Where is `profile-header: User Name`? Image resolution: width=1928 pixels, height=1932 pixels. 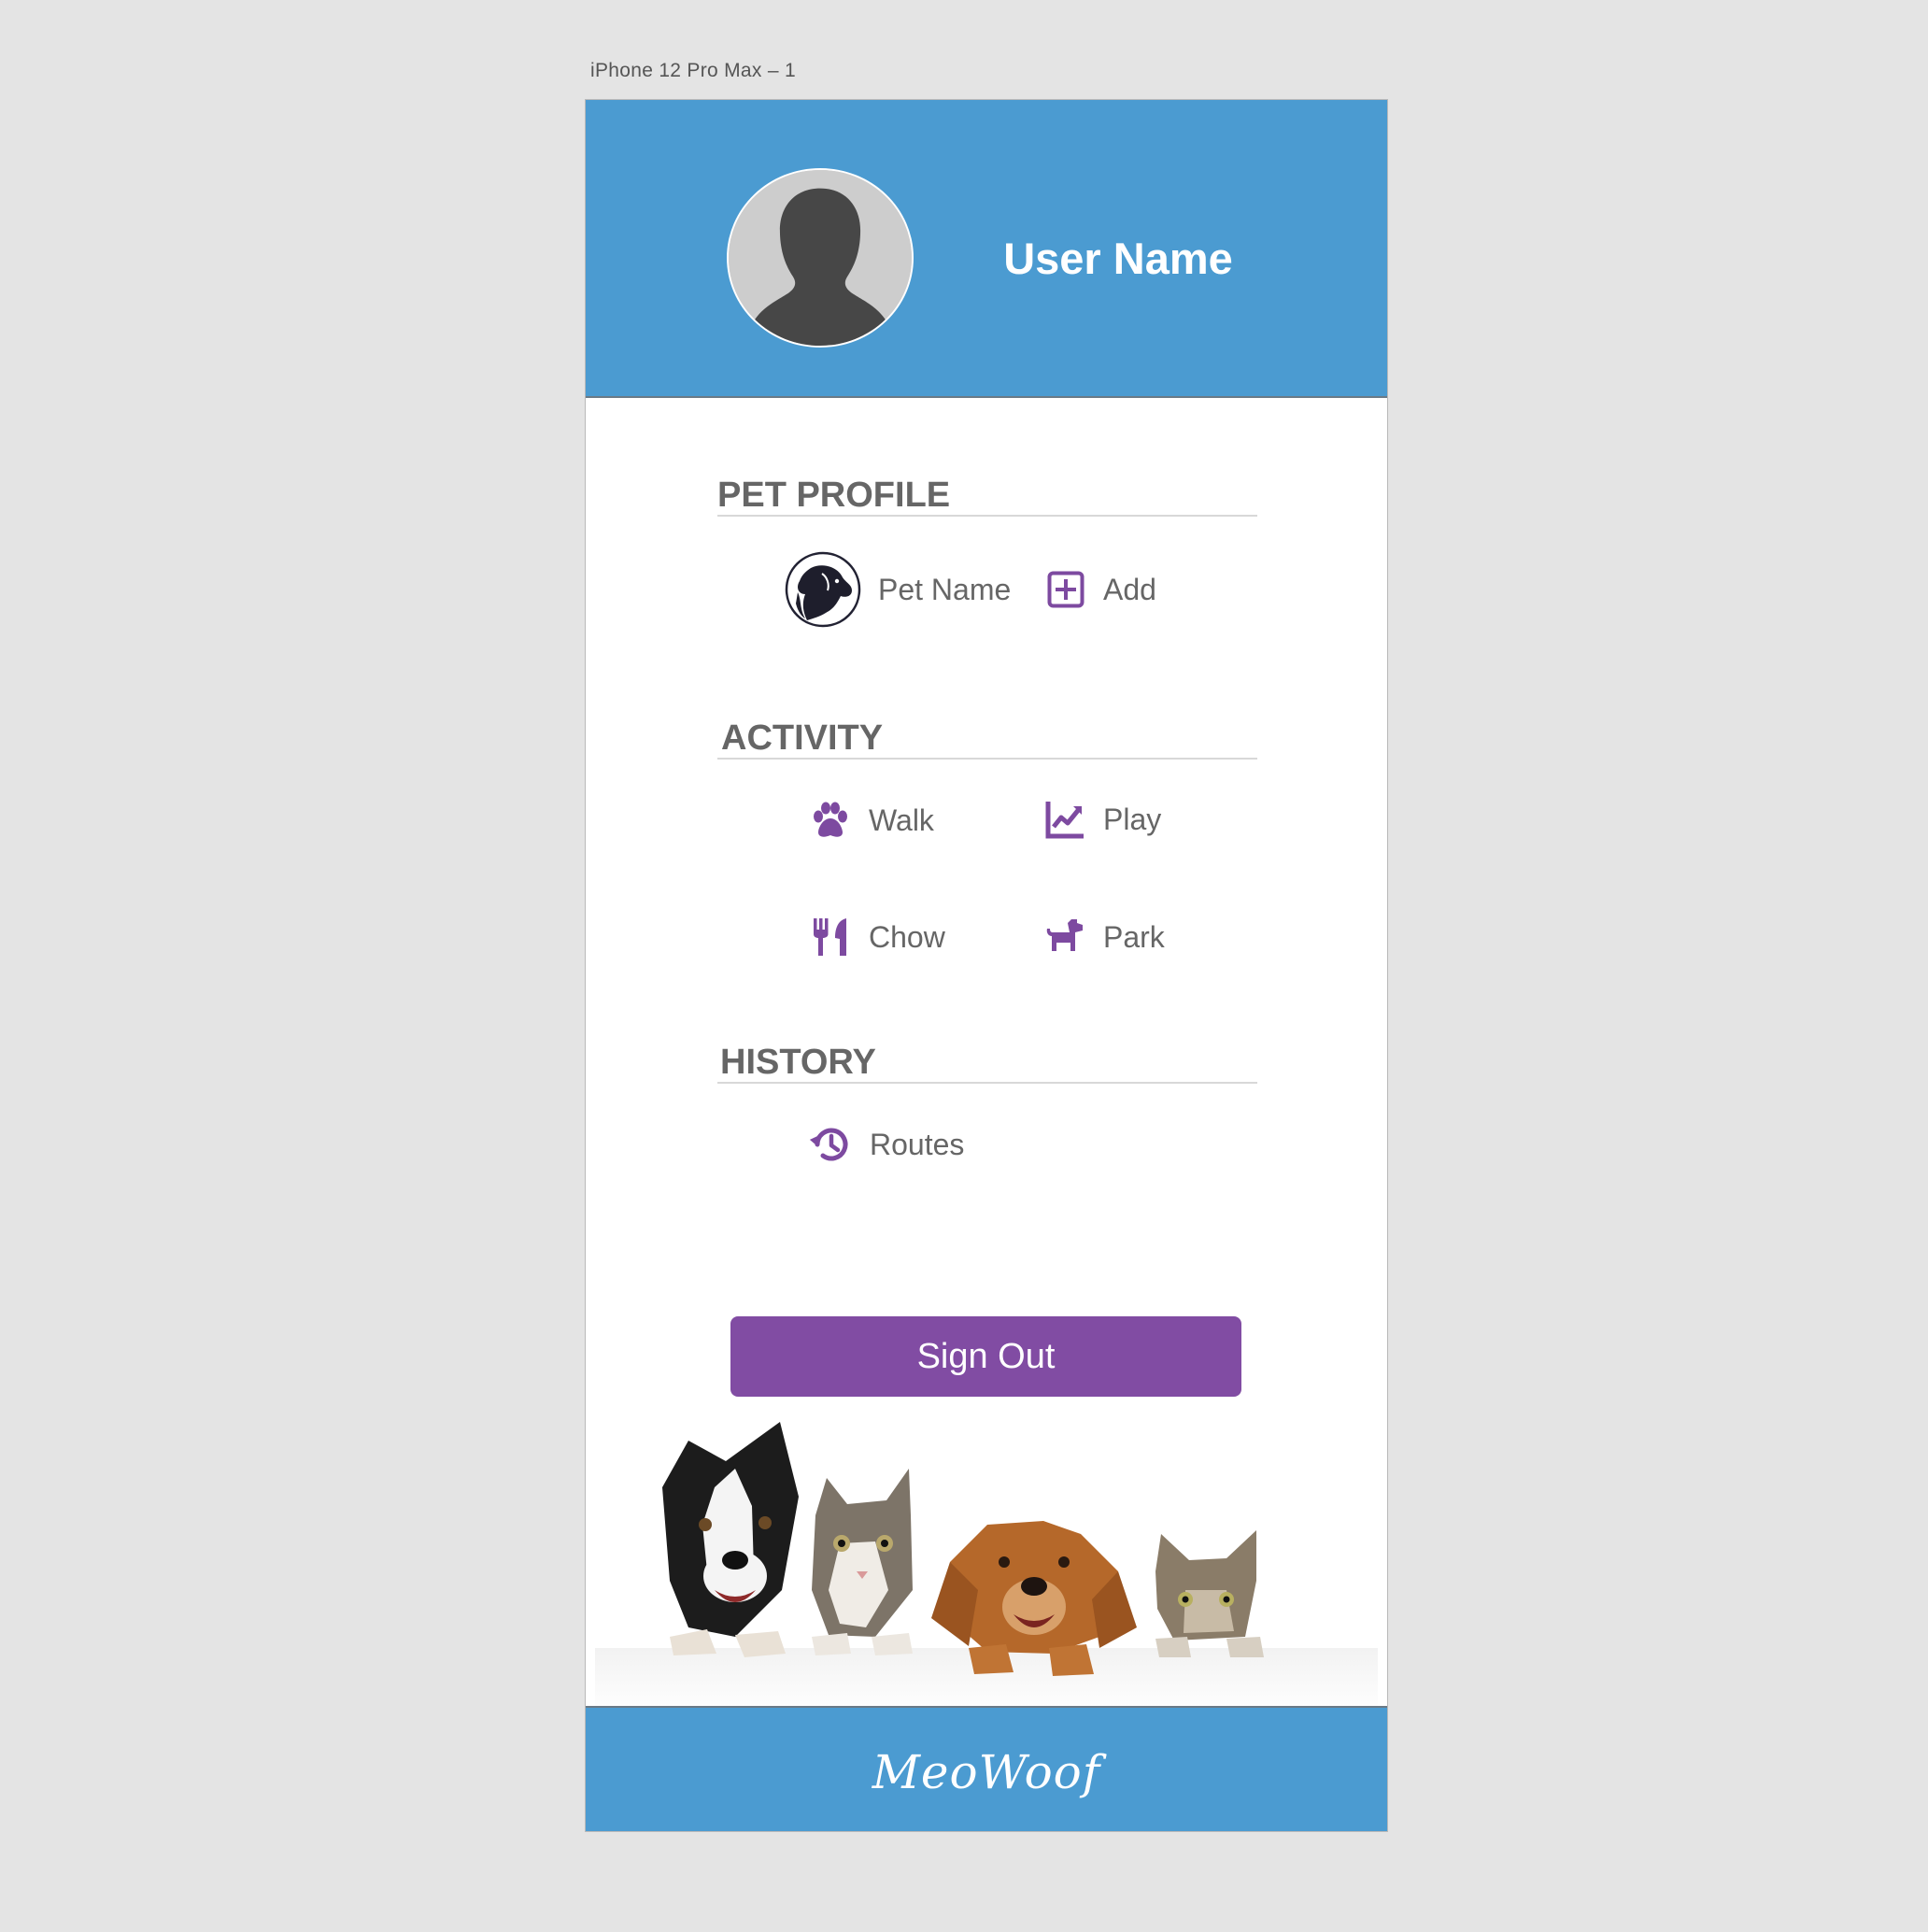
profile-header: User Name is located at coordinates (986, 249).